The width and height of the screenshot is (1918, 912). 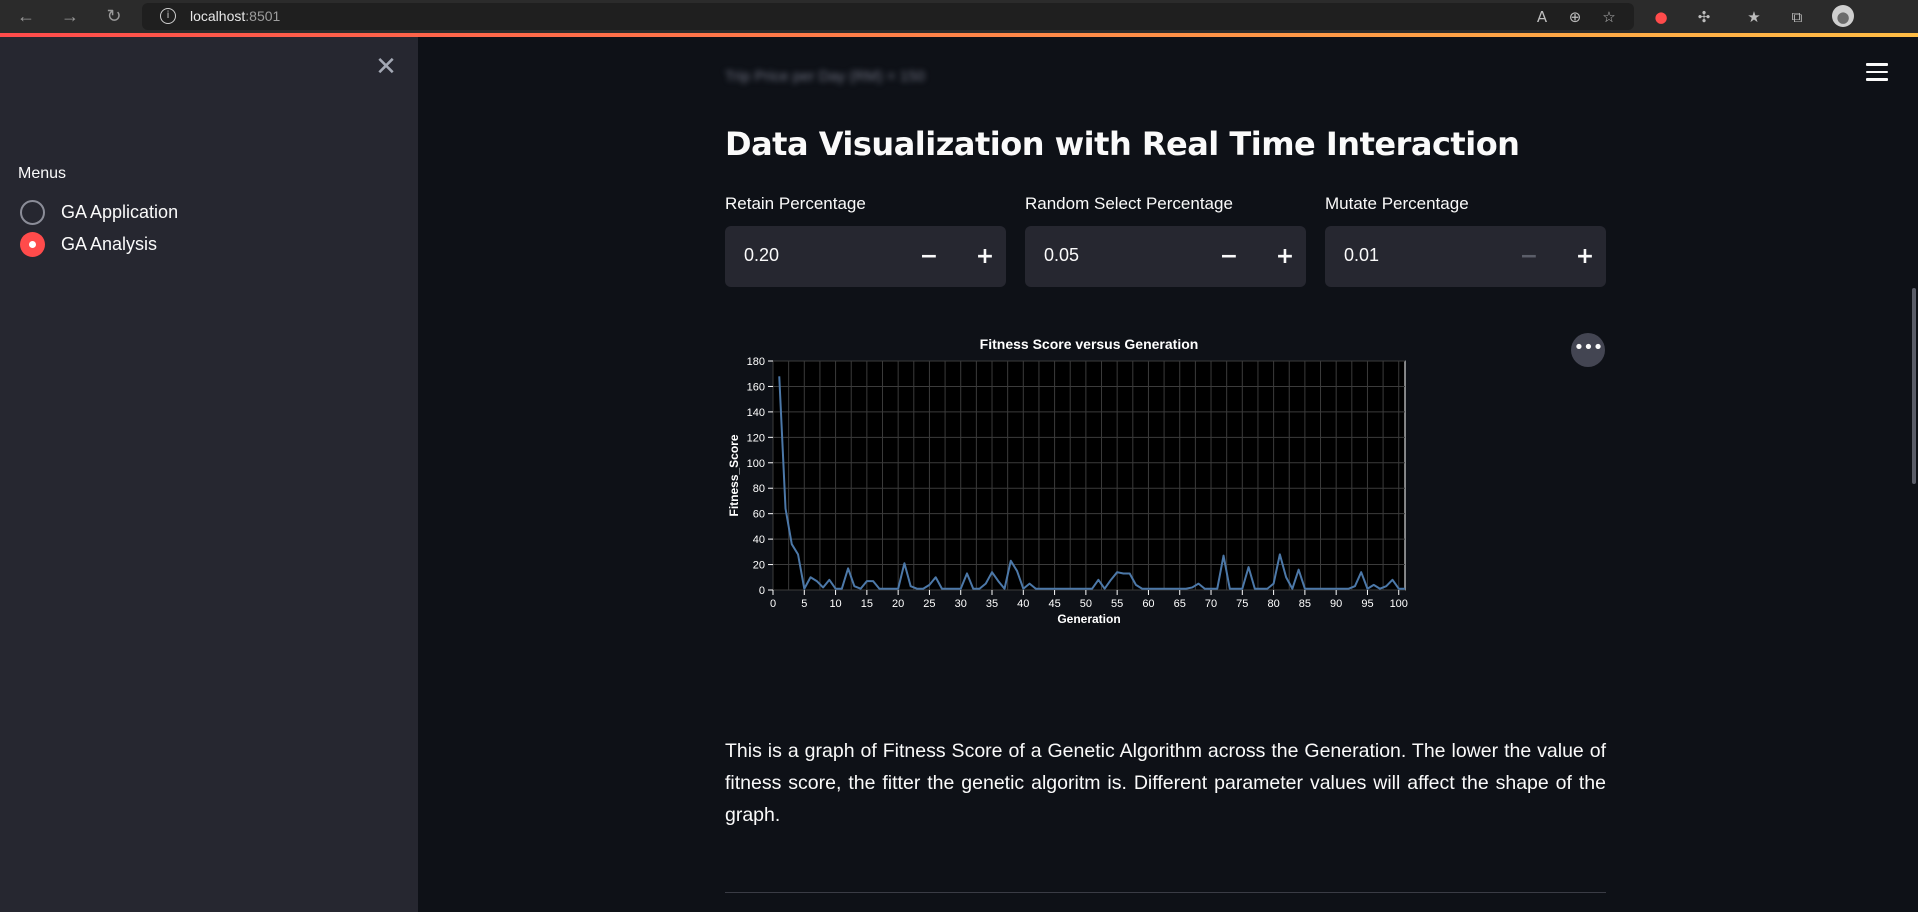 What do you see at coordinates (756, 464) in the screenshot?
I see `y-tick-label: 100` at bounding box center [756, 464].